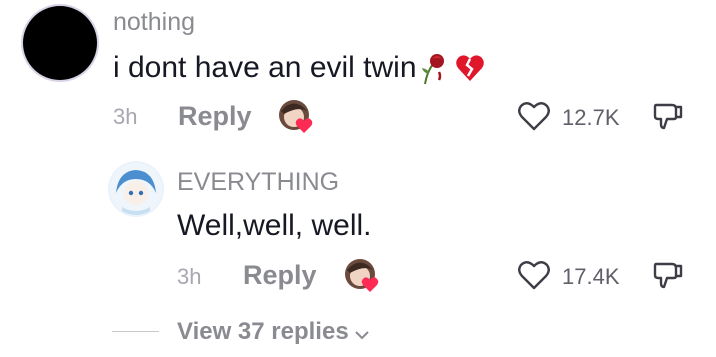  Describe the element at coordinates (60, 43) in the screenshot. I see `commenter-avatar` at that location.